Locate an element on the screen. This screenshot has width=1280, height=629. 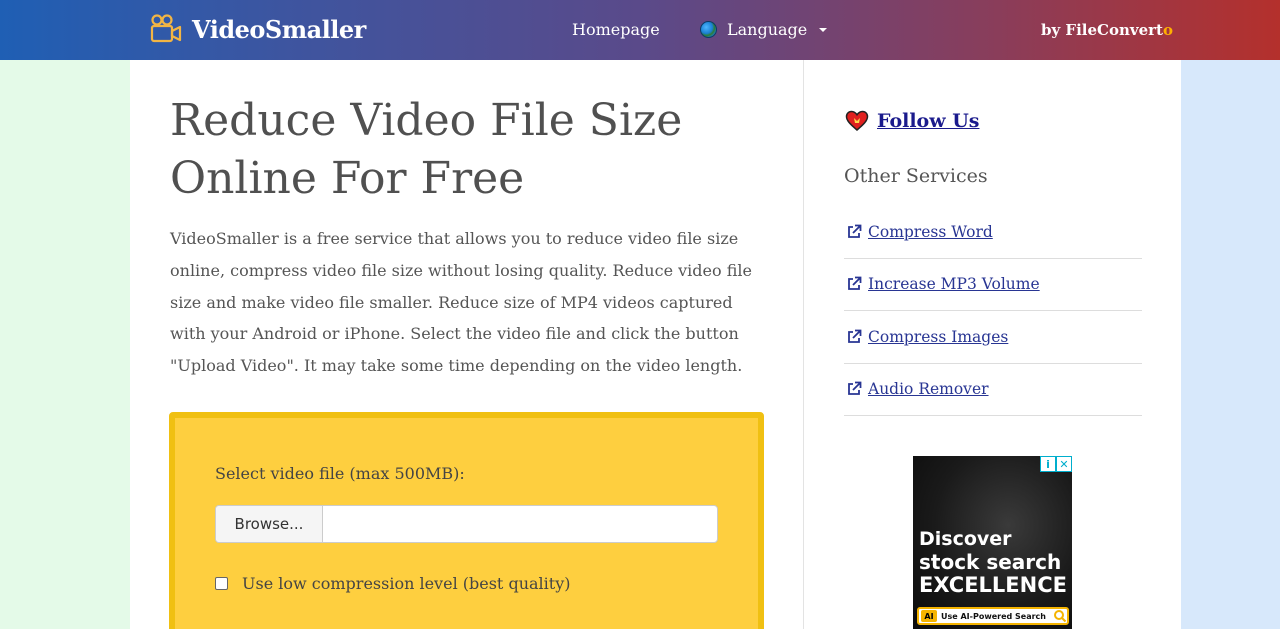
ad-line-3: EXCELLENCE is located at coordinates (993, 585).